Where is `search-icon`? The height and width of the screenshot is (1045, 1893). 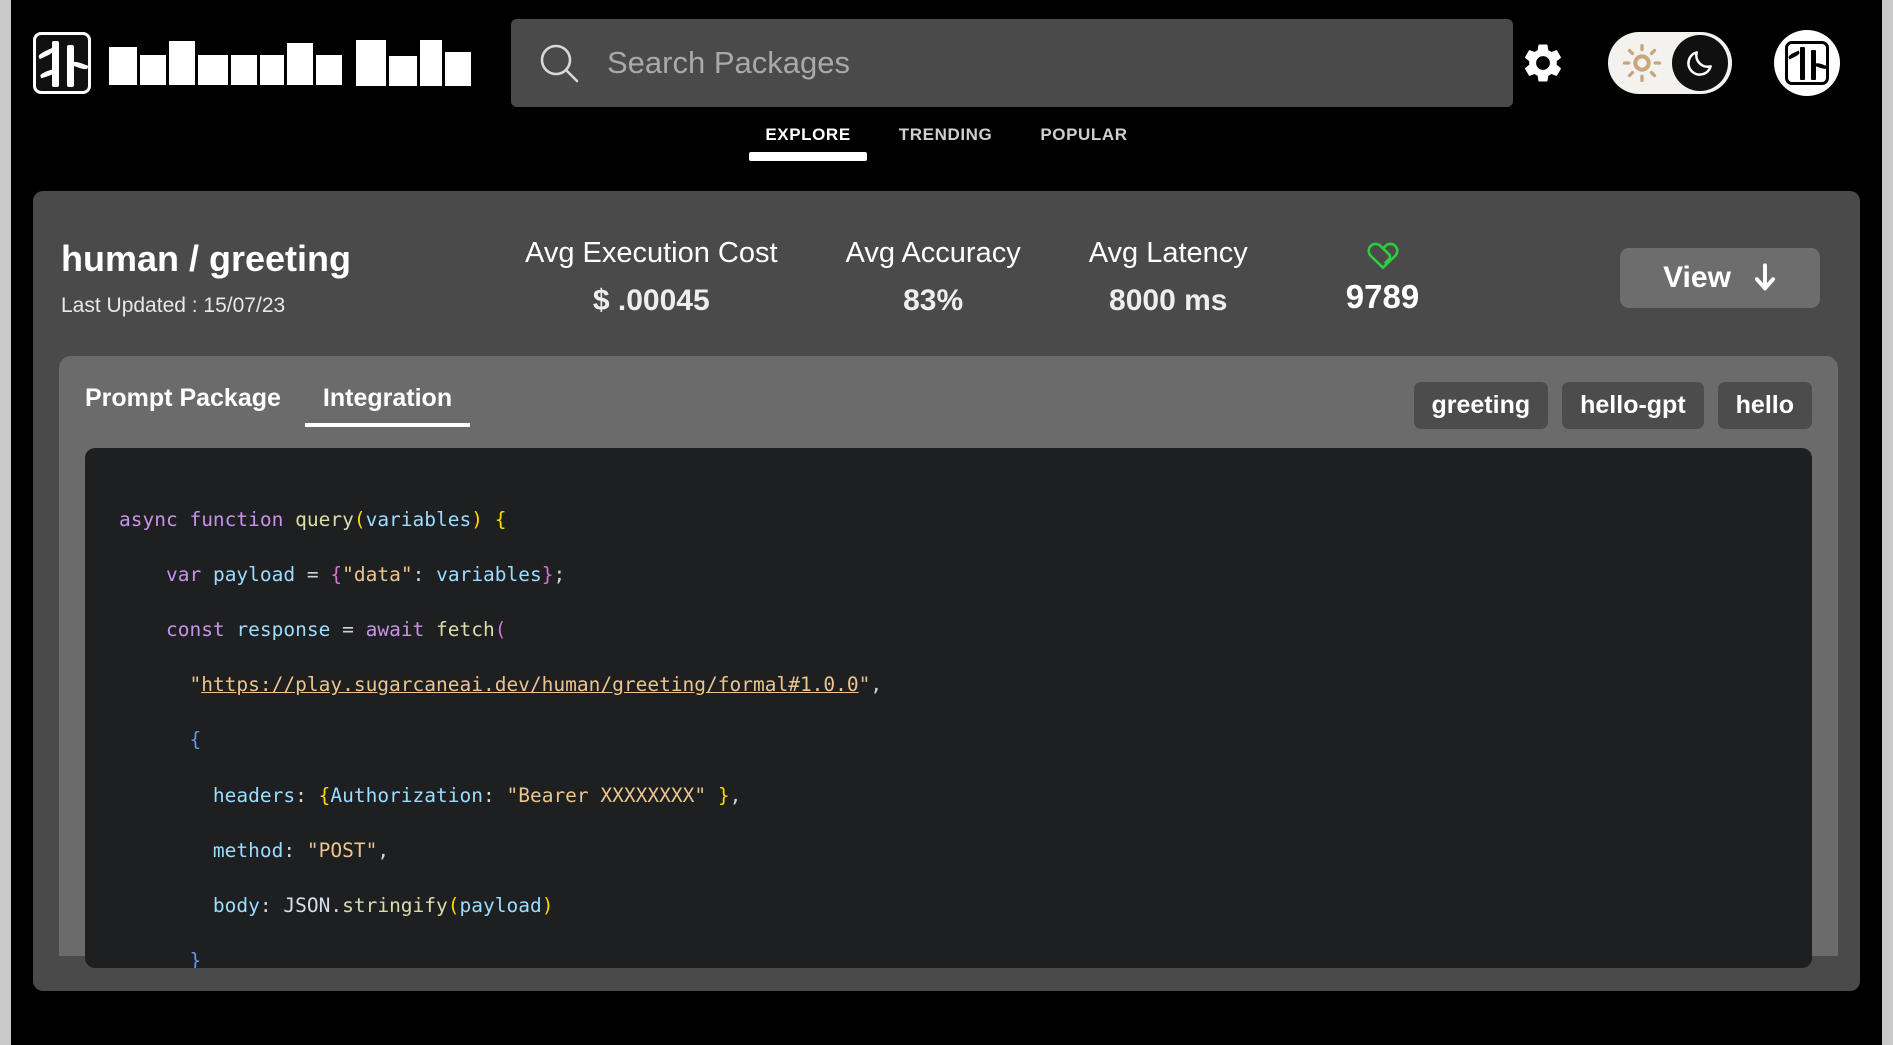 search-icon is located at coordinates (559, 63).